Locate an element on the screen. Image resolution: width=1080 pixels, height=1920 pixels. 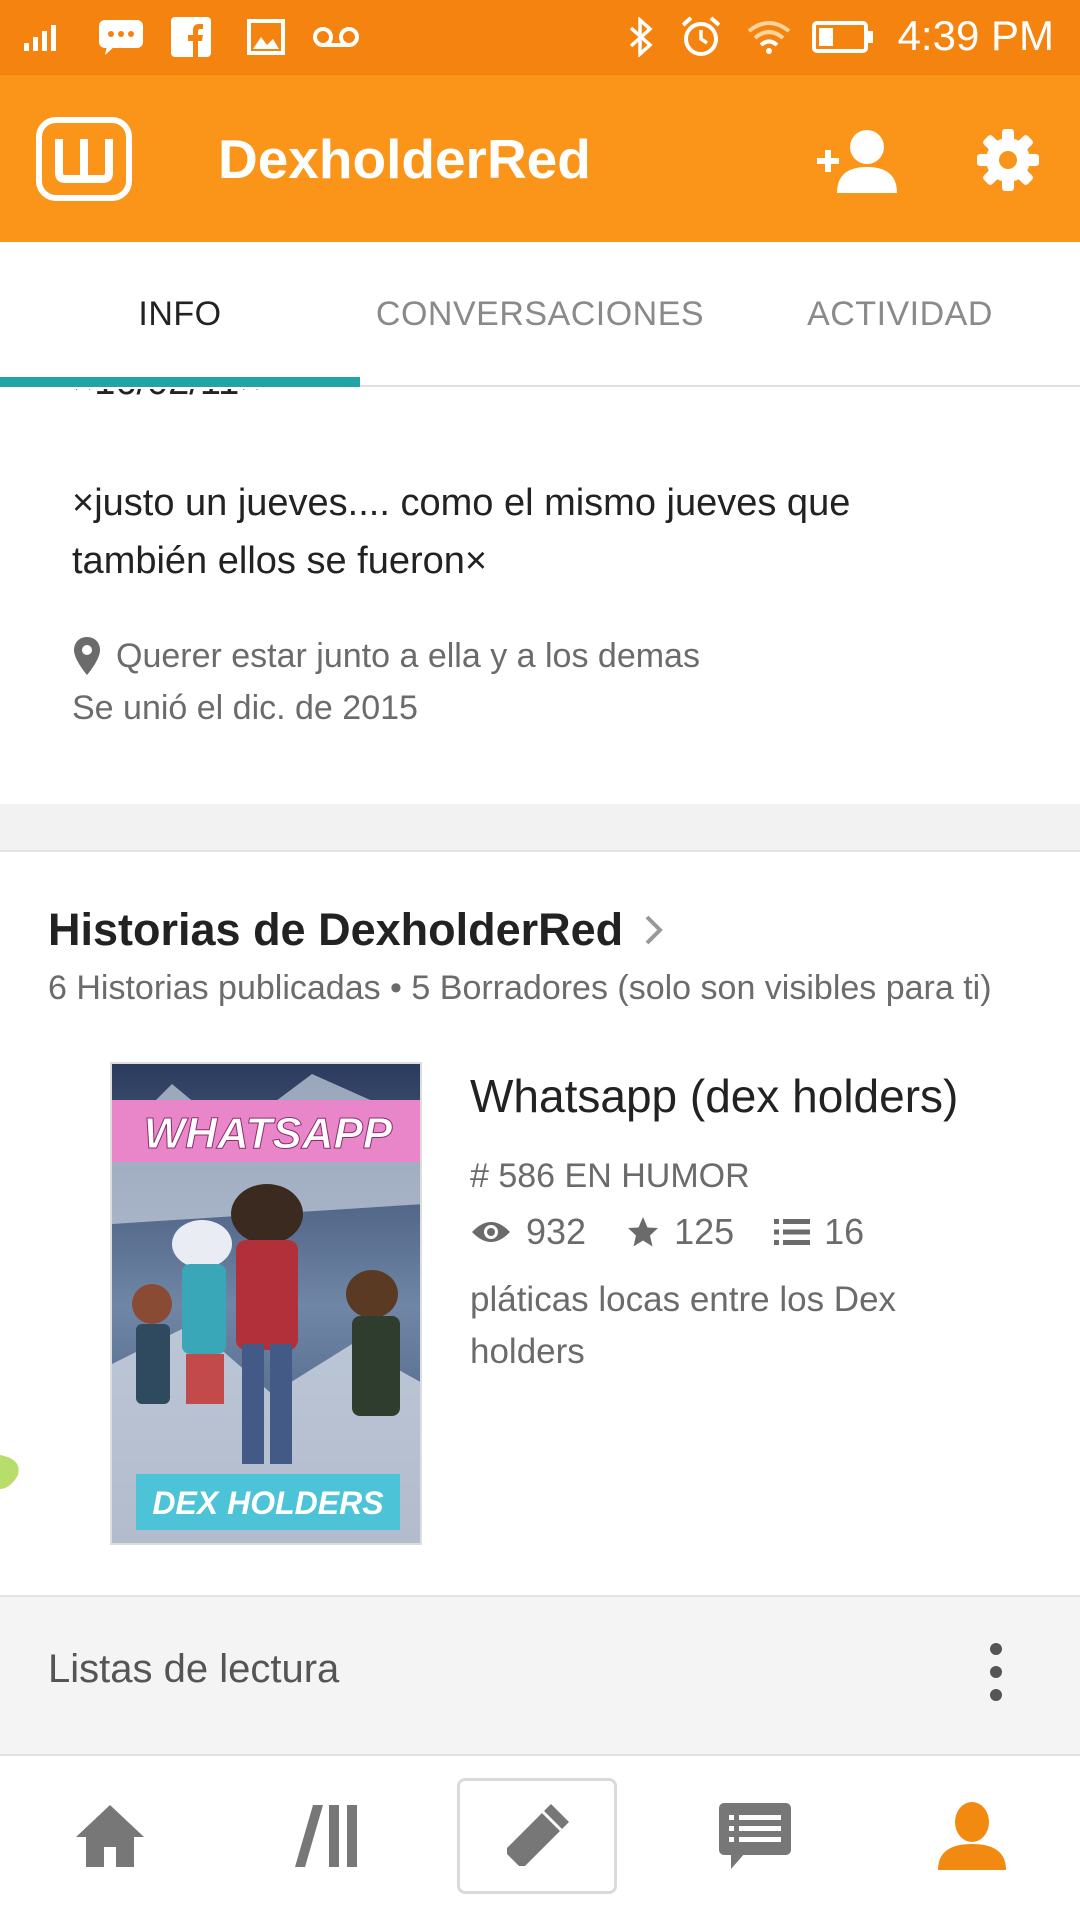
messages-icon is located at coordinates (755, 1836).